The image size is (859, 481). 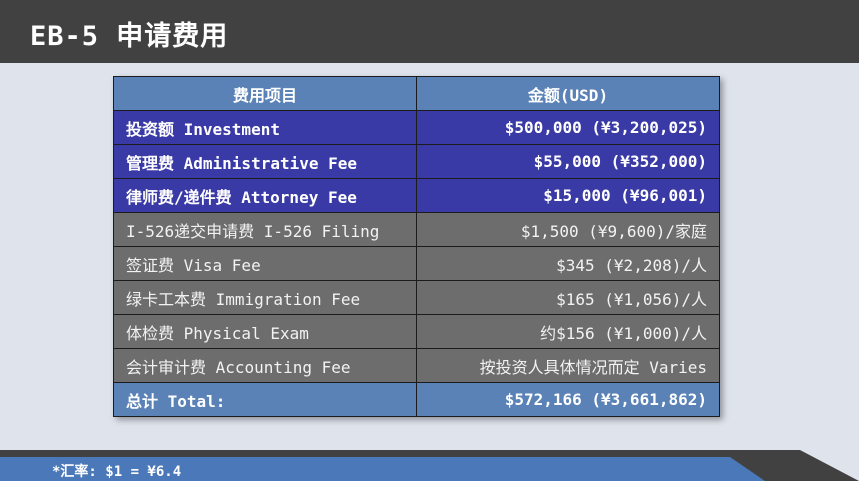 I want to click on row-item: 管理费 Administrative Fee, so click(x=265, y=161).